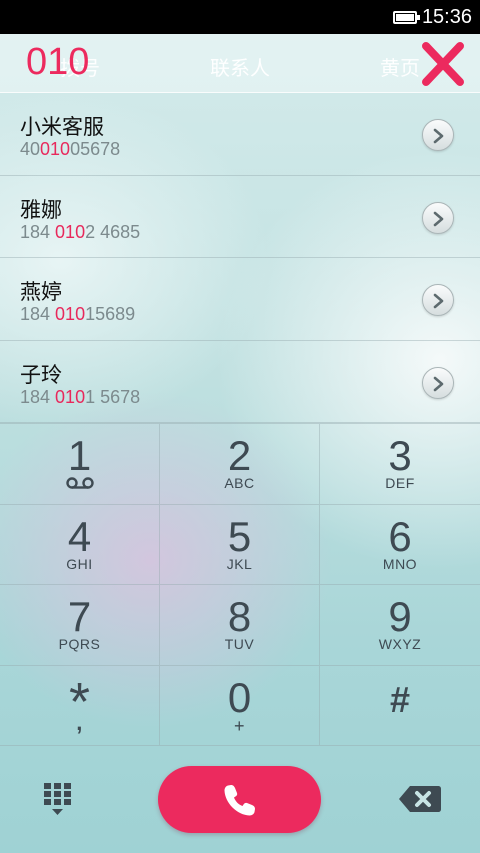 This screenshot has width=480, height=853. What do you see at coordinates (400, 455) in the screenshot?
I see `key-digit: 3` at bounding box center [400, 455].